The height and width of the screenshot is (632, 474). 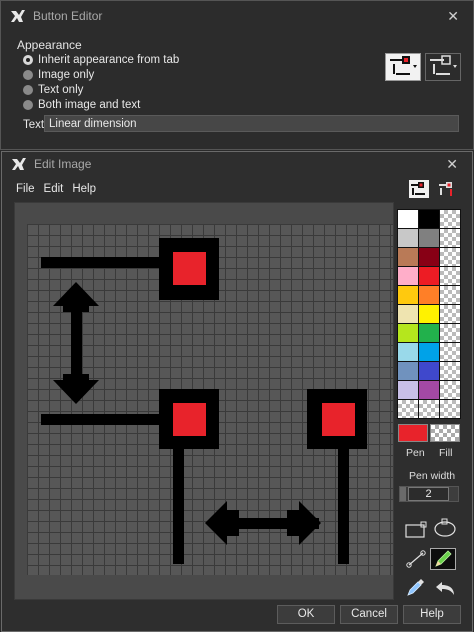 What do you see at coordinates (306, 614) in the screenshot?
I see `ok-button: OK` at bounding box center [306, 614].